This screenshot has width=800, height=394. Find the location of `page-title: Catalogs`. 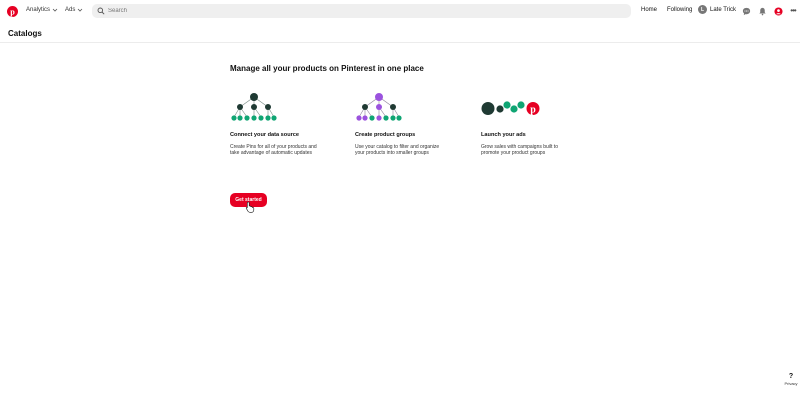

page-title: Catalogs is located at coordinates (25, 33).